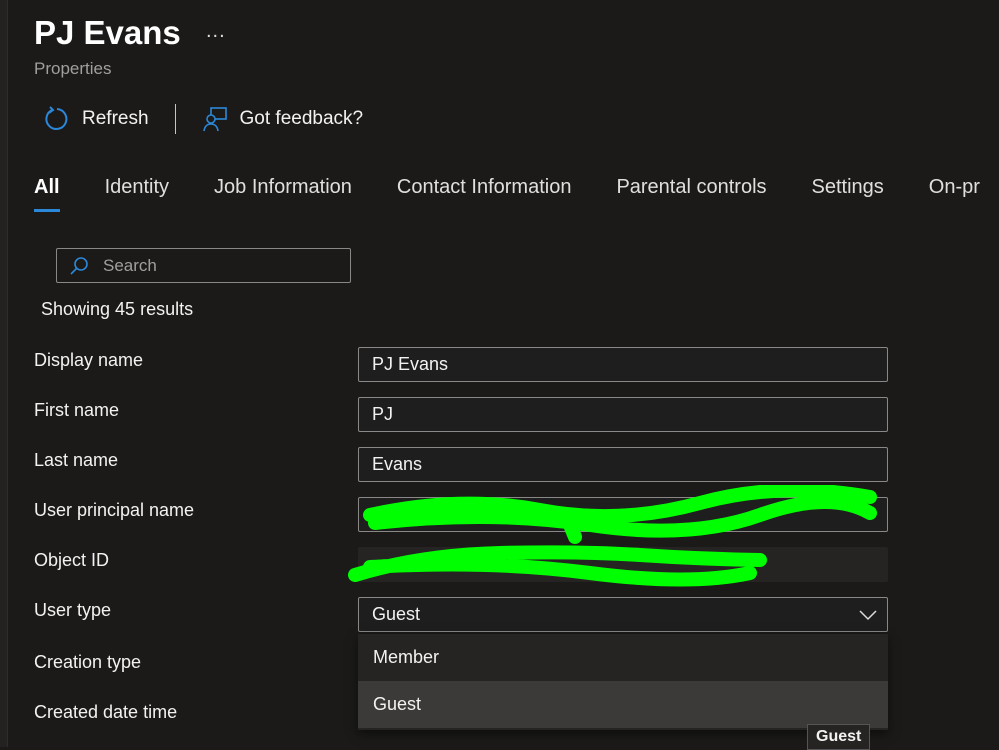 The image size is (999, 750). Describe the element at coordinates (56, 118) in the screenshot. I see `refresh-icon` at that location.